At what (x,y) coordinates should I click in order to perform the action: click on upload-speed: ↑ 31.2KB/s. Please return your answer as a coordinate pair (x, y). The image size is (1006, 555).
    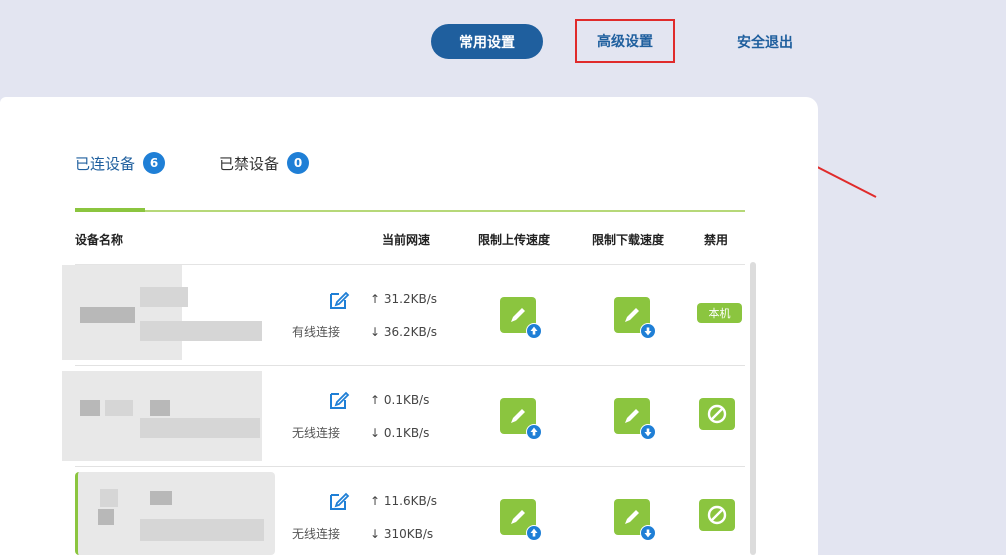
    Looking at the image, I should click on (403, 299).